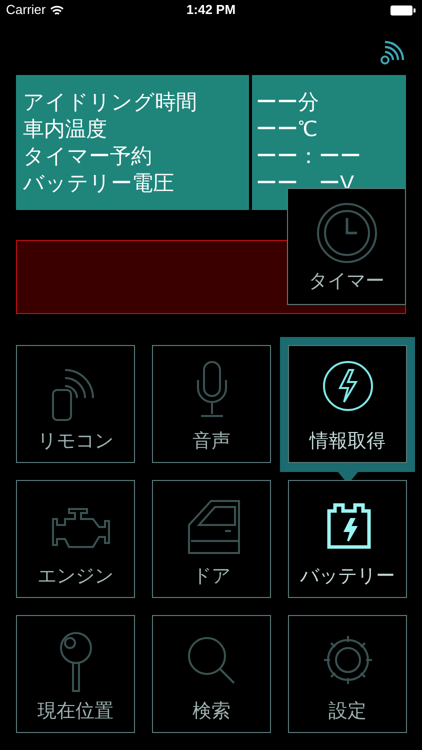 The width and height of the screenshot is (422, 750). What do you see at coordinates (110, 103) in the screenshot?
I see `info-label: アイドリング時間` at bounding box center [110, 103].